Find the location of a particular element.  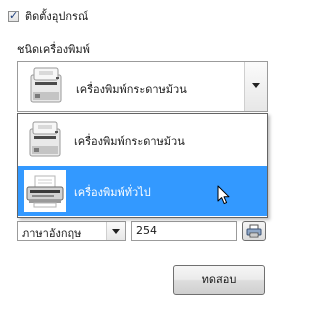

install-device-label: ติดตั้งอุปกรณ์ is located at coordinates (56, 16).